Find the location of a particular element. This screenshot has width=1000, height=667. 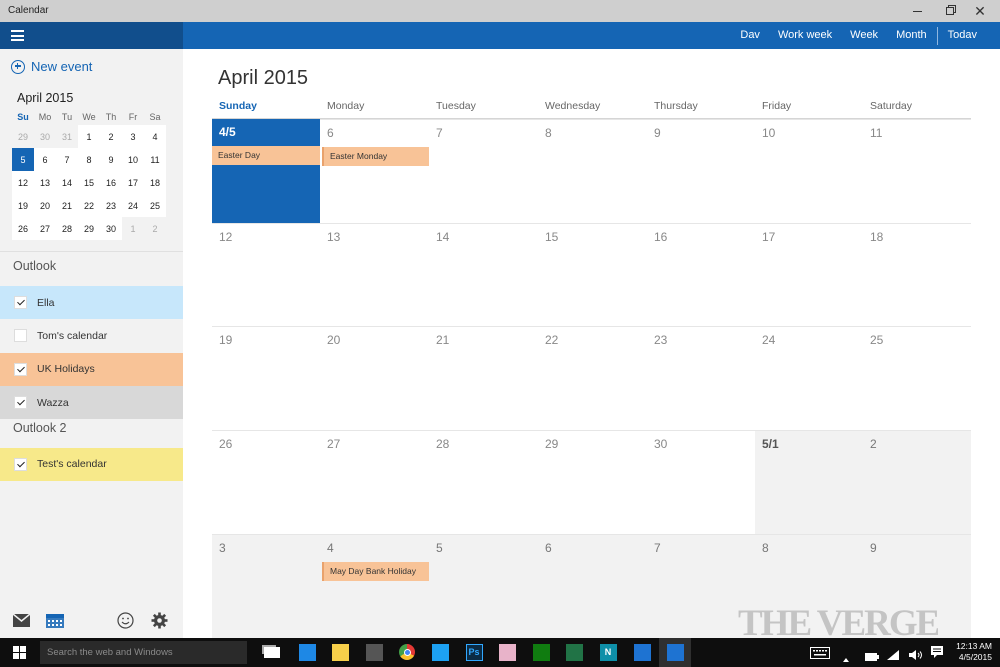

view-month-button: Month is located at coordinates (911, 35).